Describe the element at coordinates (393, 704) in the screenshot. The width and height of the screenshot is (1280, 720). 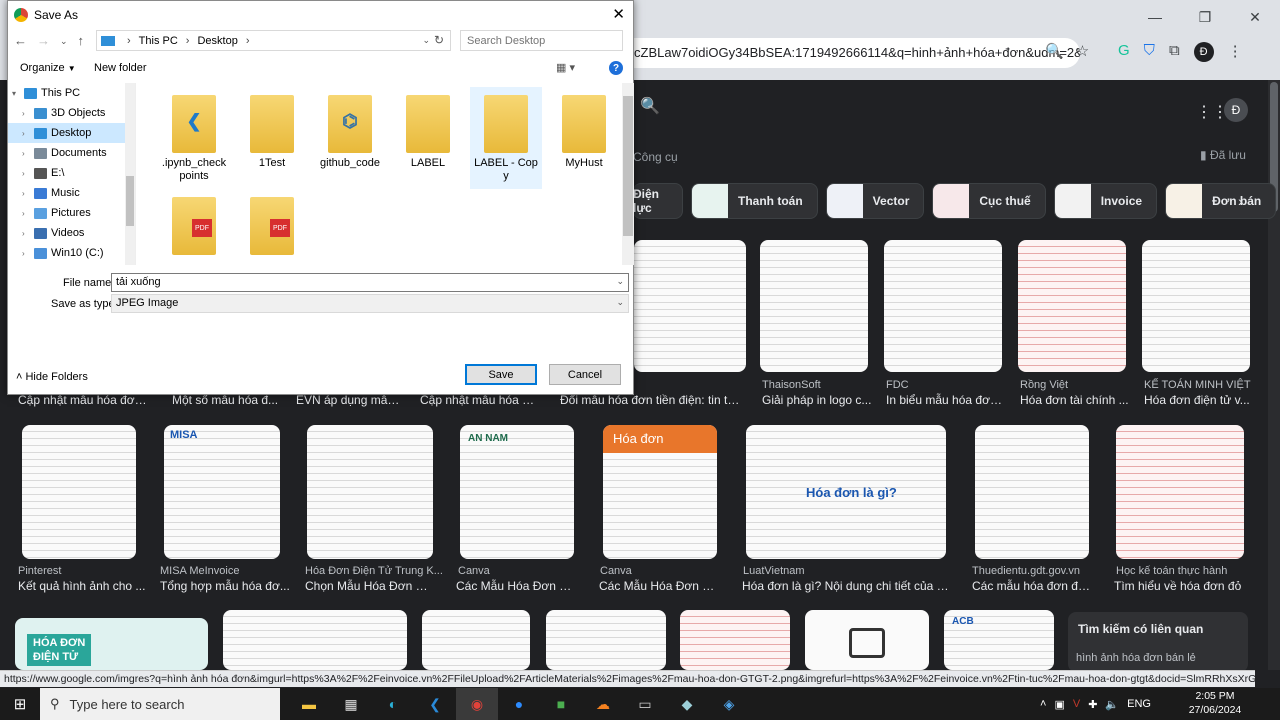
I see `edge-icon: ◐` at that location.